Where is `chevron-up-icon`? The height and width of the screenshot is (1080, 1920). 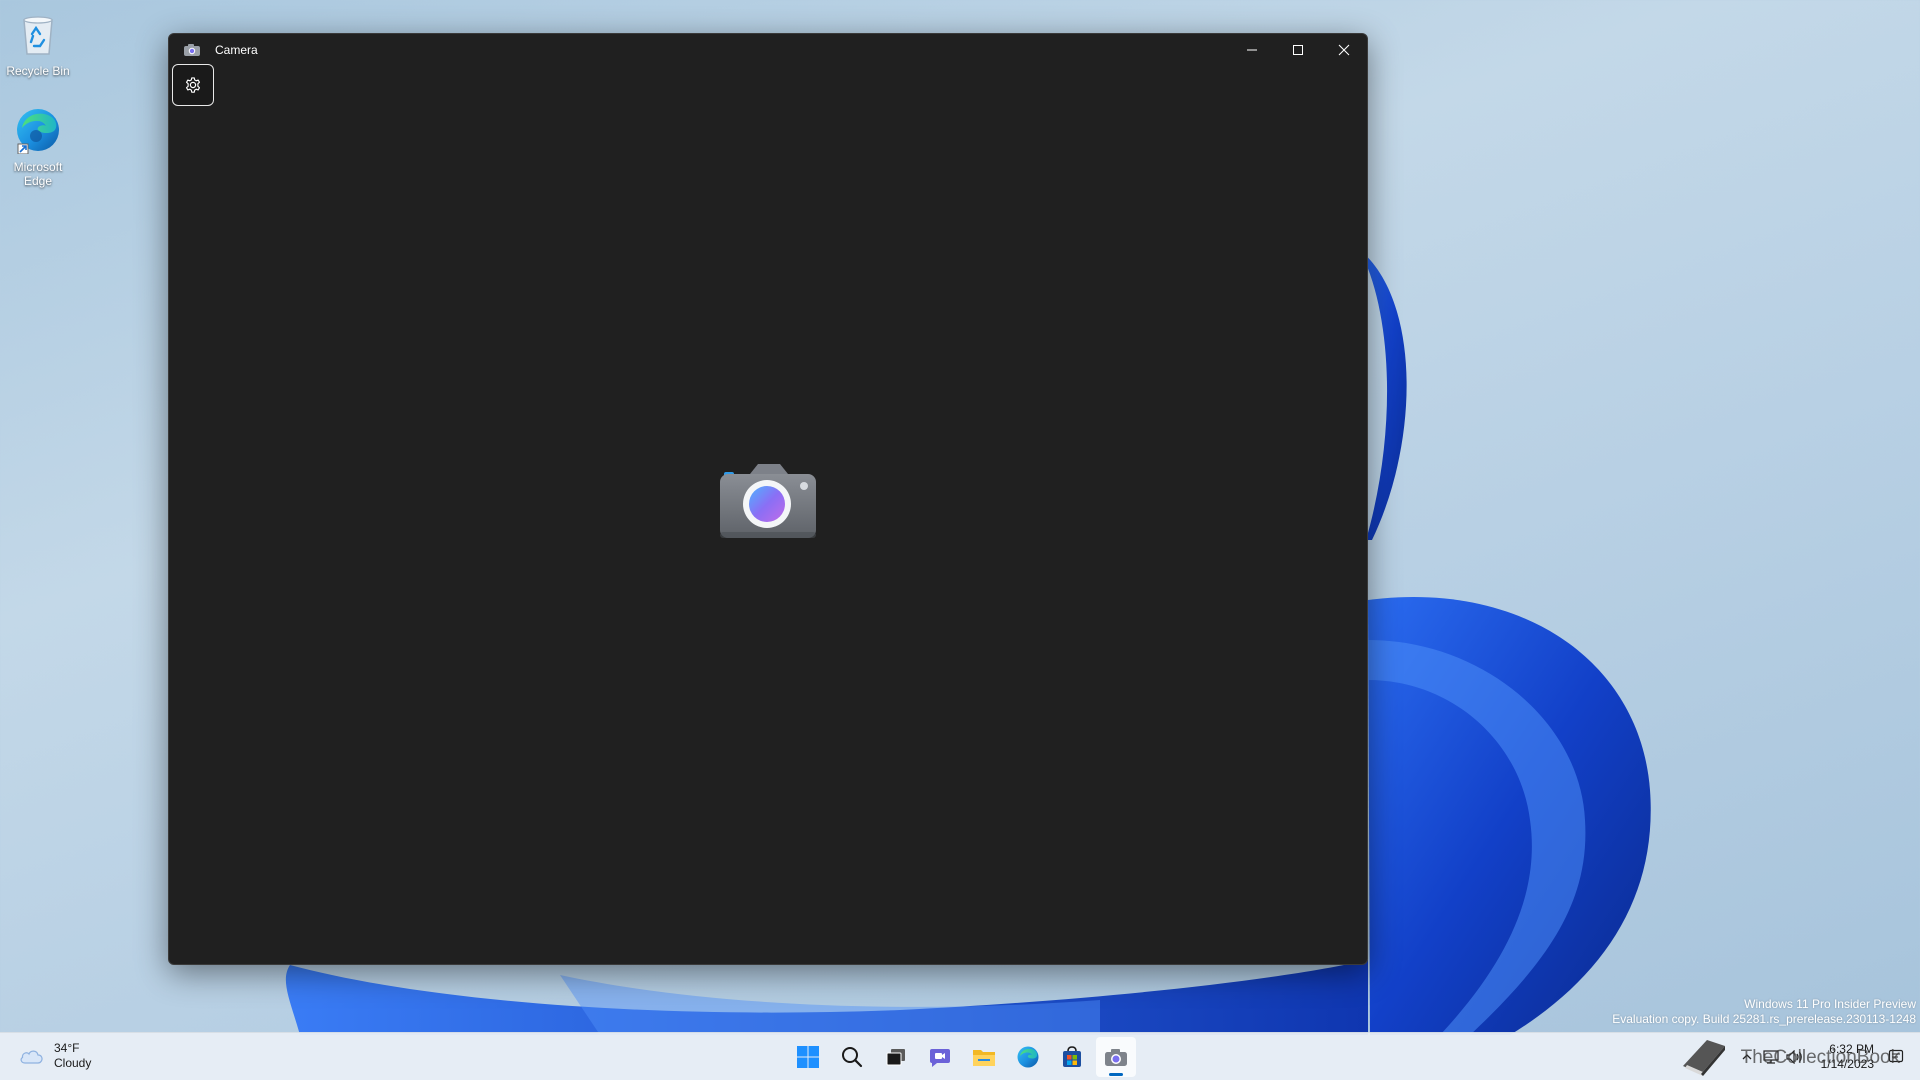
chevron-up-icon is located at coordinates (1747, 1057).